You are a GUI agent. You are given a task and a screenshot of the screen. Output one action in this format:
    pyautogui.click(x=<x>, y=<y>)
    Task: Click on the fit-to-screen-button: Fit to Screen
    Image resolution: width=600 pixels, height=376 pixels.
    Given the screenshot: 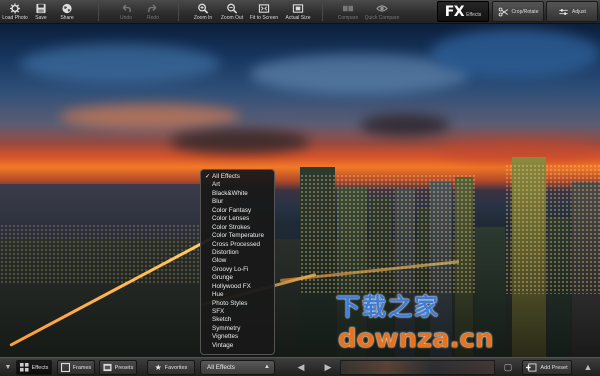 What is the action you would take?
    pyautogui.click(x=264, y=12)
    